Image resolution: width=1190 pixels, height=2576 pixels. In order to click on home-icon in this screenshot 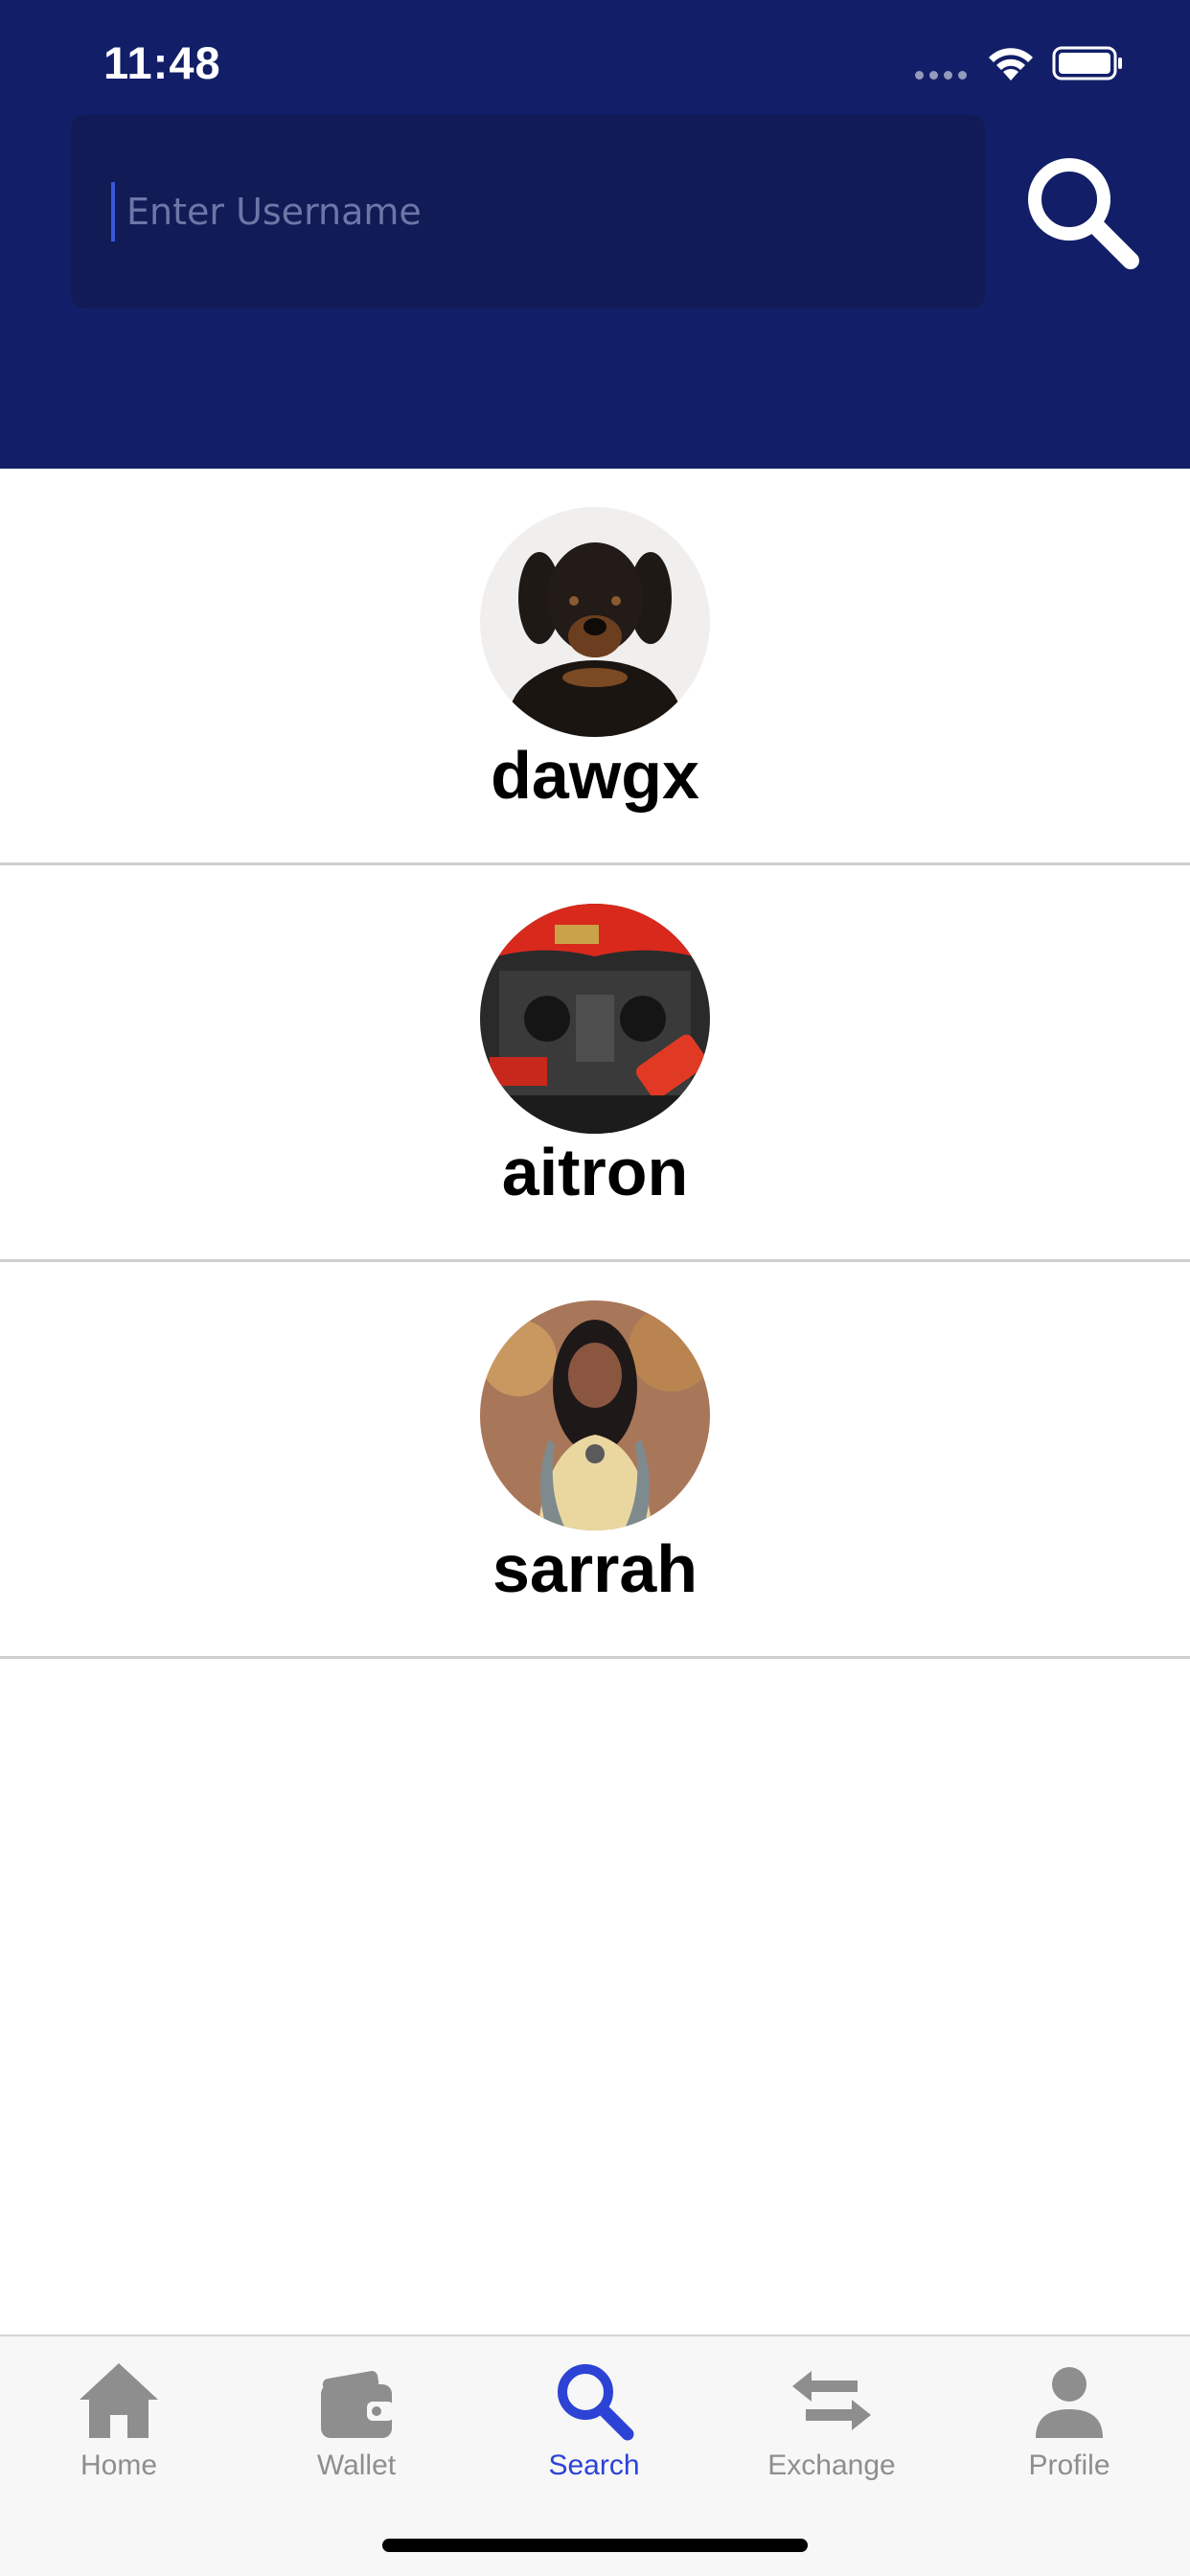, I will do `click(119, 2400)`.